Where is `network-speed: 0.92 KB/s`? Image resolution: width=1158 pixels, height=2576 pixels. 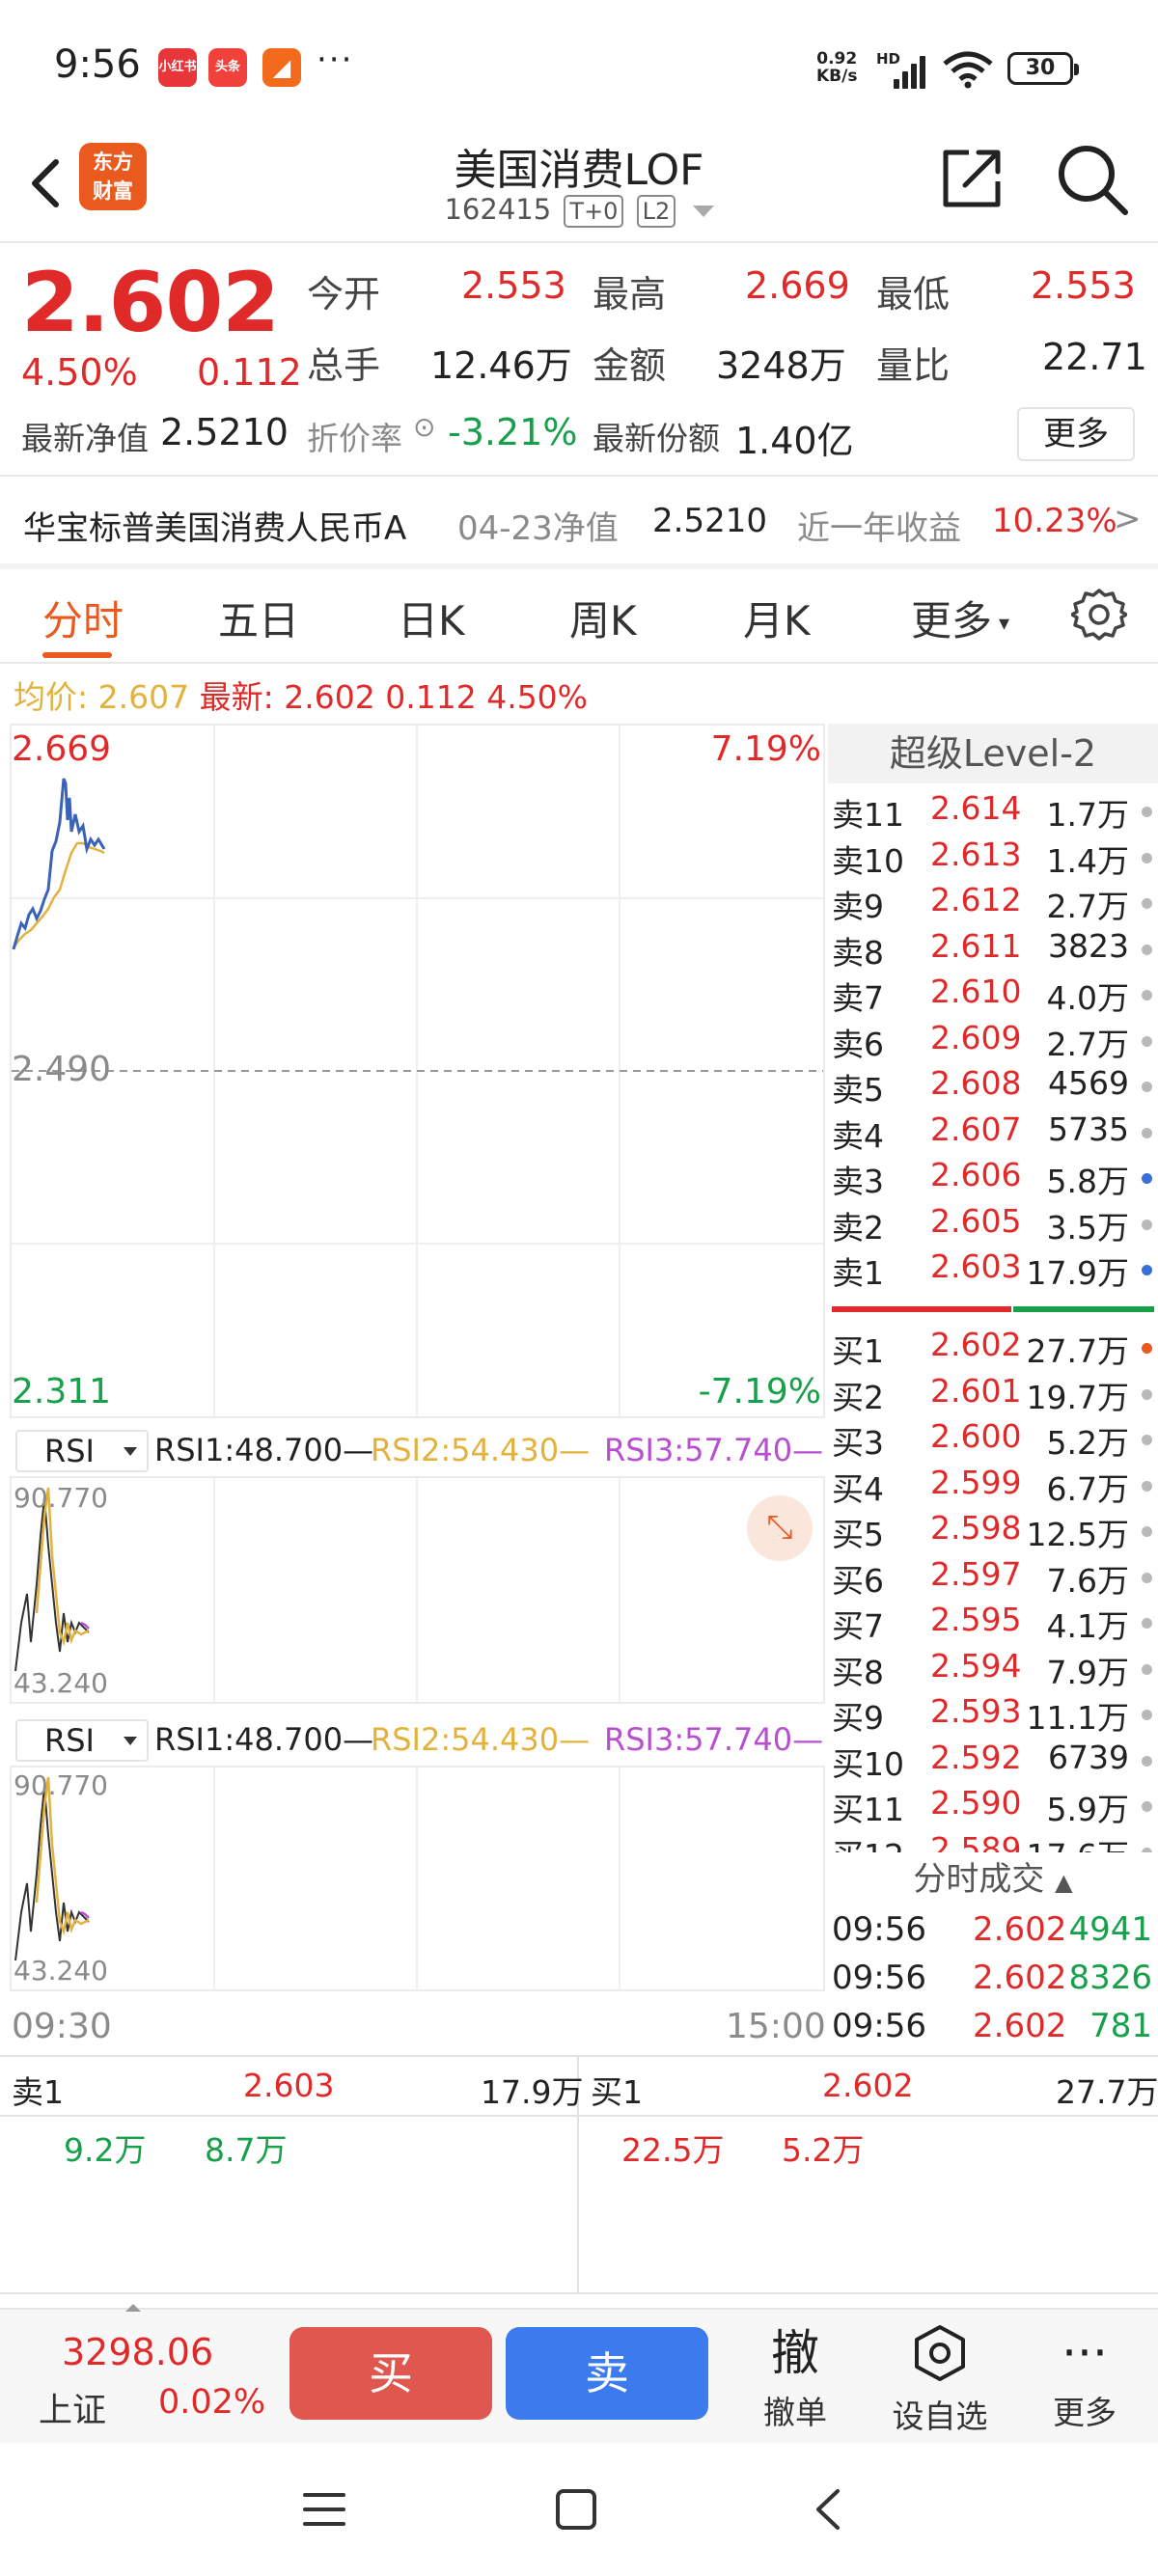 network-speed: 0.92 KB/s is located at coordinates (837, 67).